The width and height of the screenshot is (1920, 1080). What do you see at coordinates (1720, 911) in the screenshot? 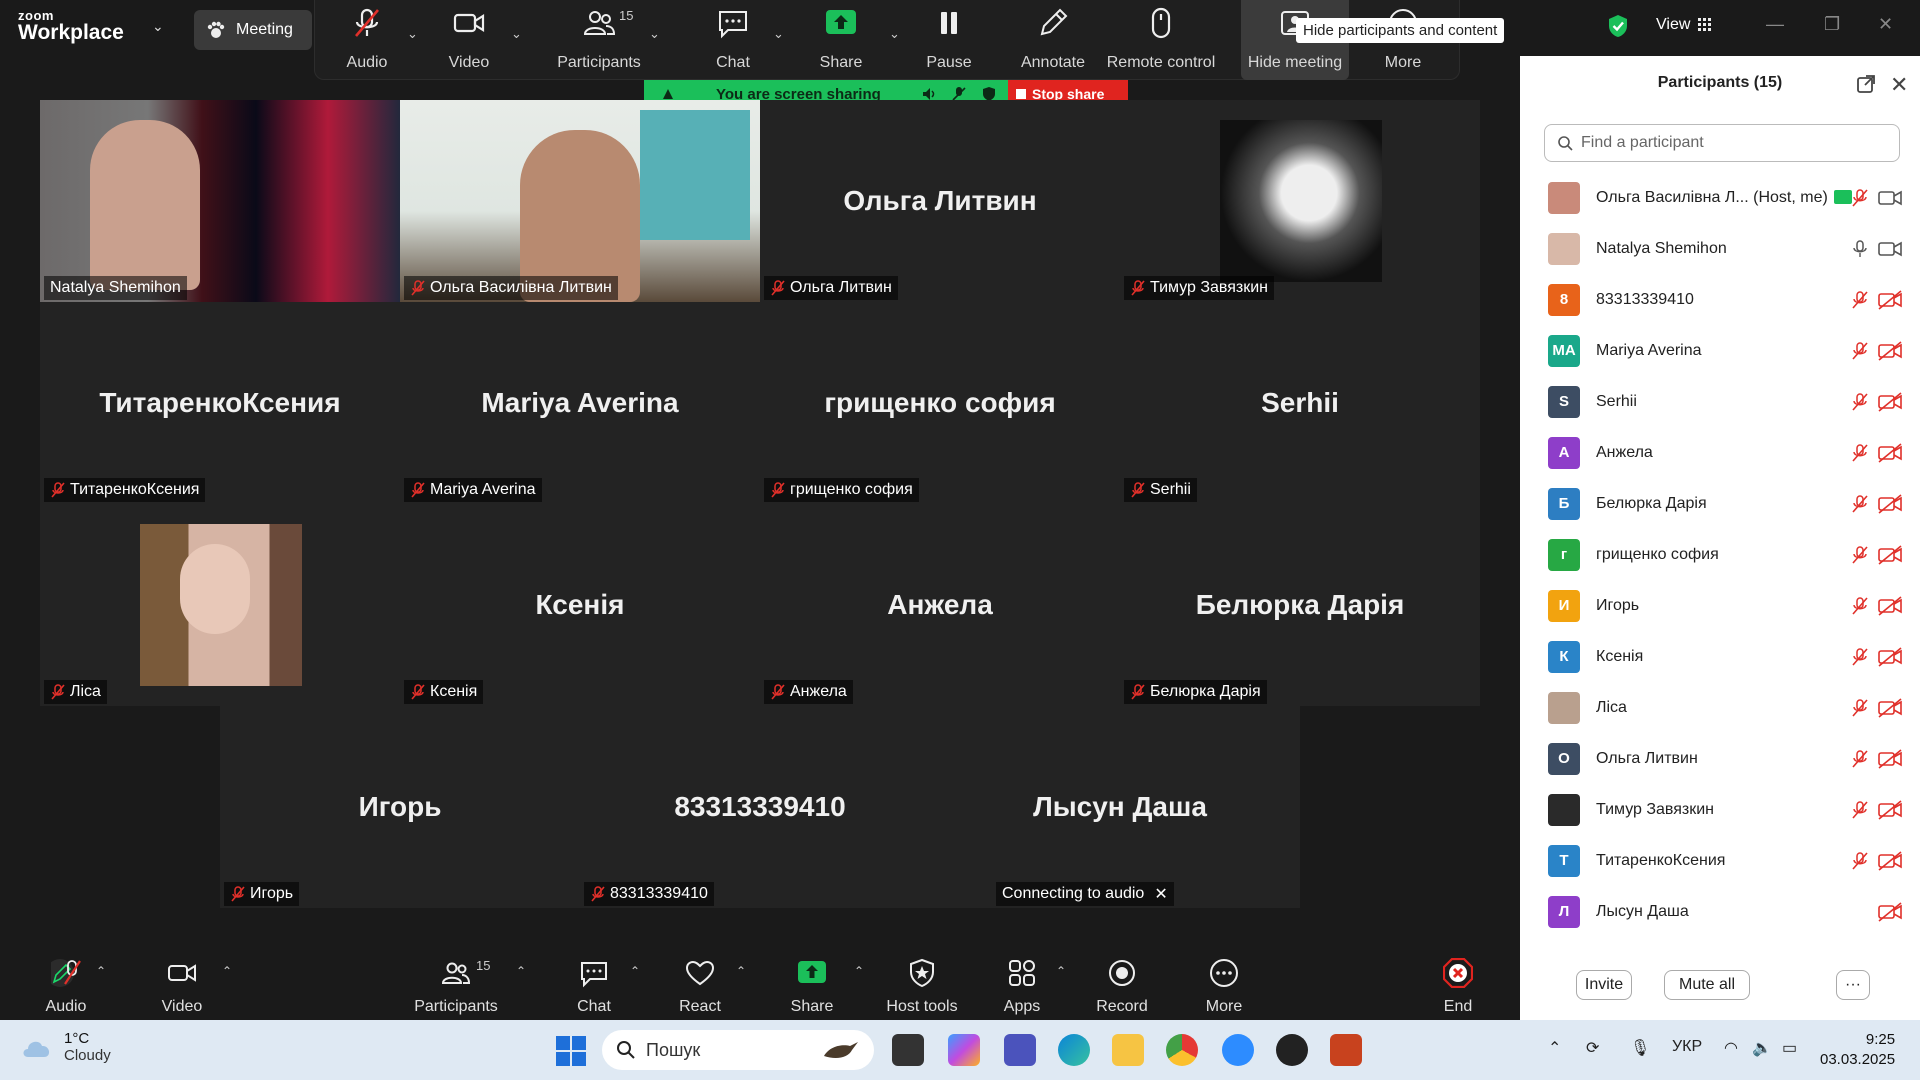
I see `participant-row: Л Лысун Даша` at bounding box center [1720, 911].